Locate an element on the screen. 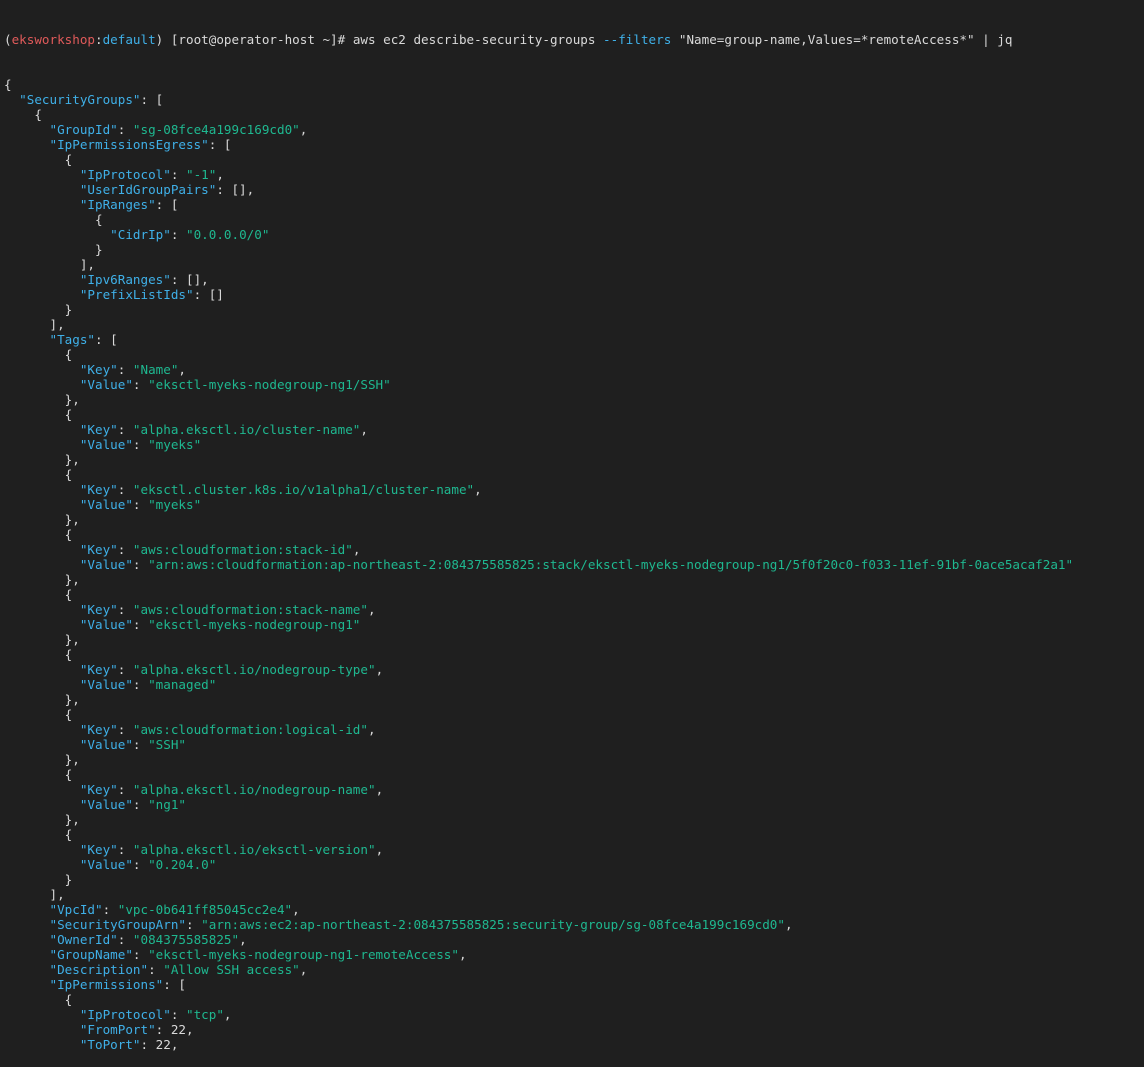 This screenshot has height=1067, width=1144. json-key: "ToPort" is located at coordinates (110, 1044).